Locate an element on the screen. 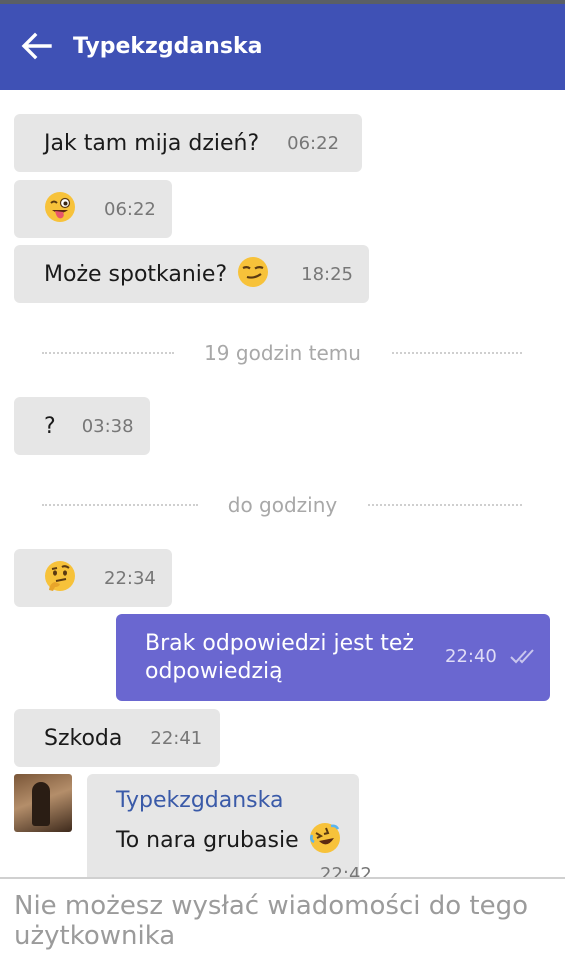 The width and height of the screenshot is (565, 960). message-time: 22:40 is located at coordinates (471, 656).